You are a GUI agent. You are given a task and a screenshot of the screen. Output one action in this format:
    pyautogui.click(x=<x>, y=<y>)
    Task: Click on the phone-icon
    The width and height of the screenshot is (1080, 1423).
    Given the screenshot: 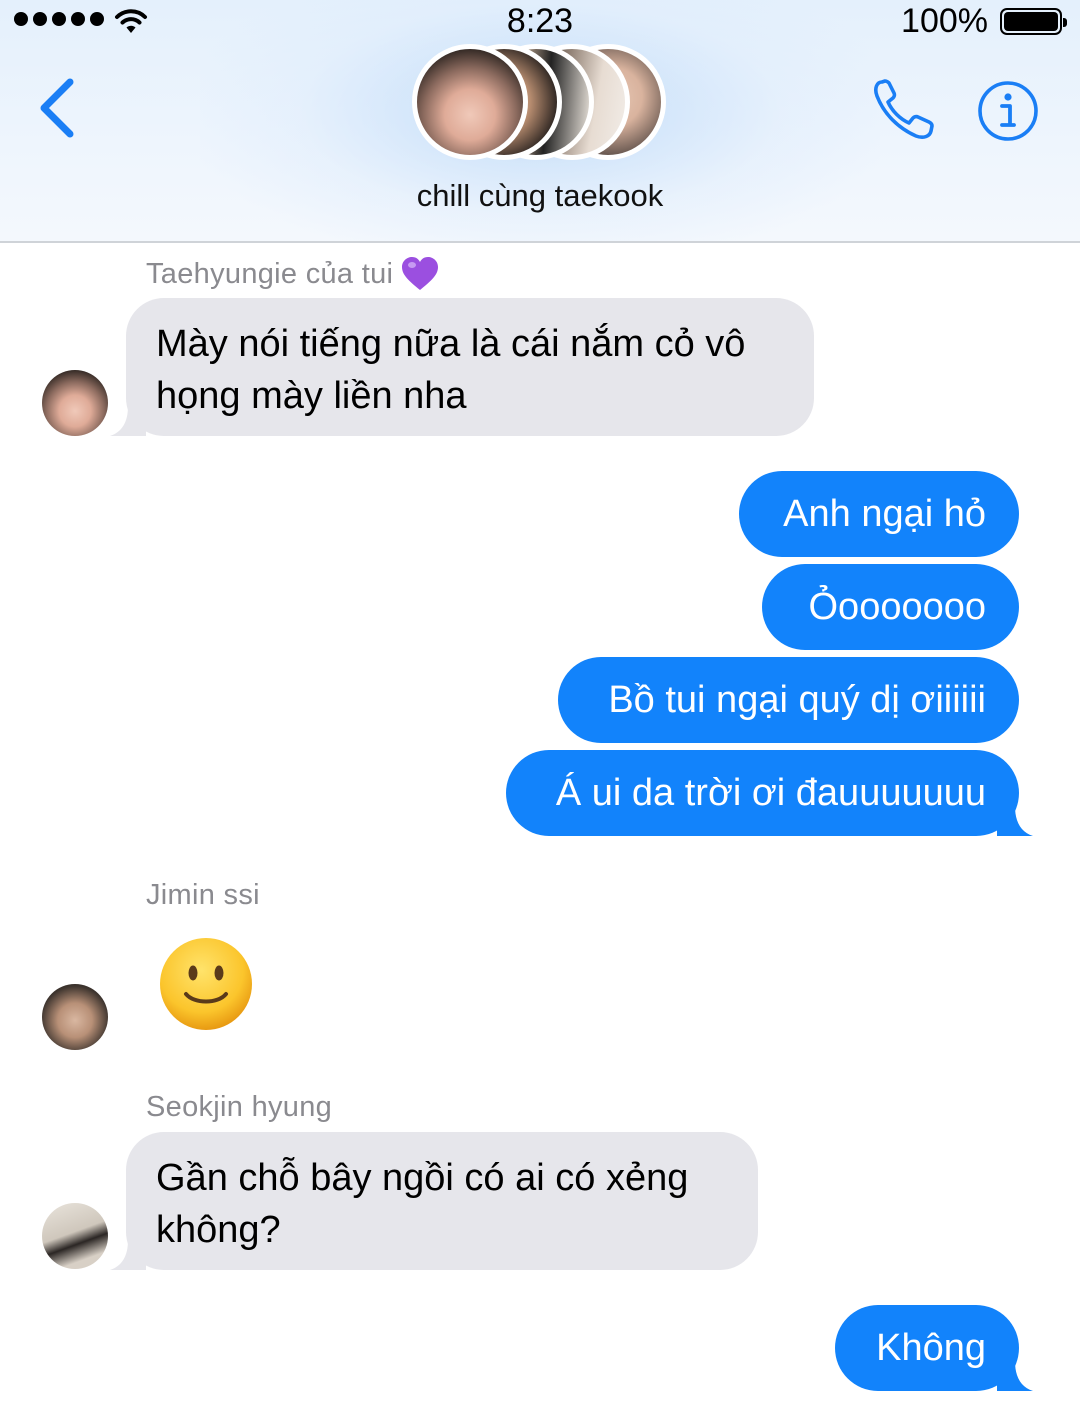 What is the action you would take?
    pyautogui.click(x=904, y=109)
    